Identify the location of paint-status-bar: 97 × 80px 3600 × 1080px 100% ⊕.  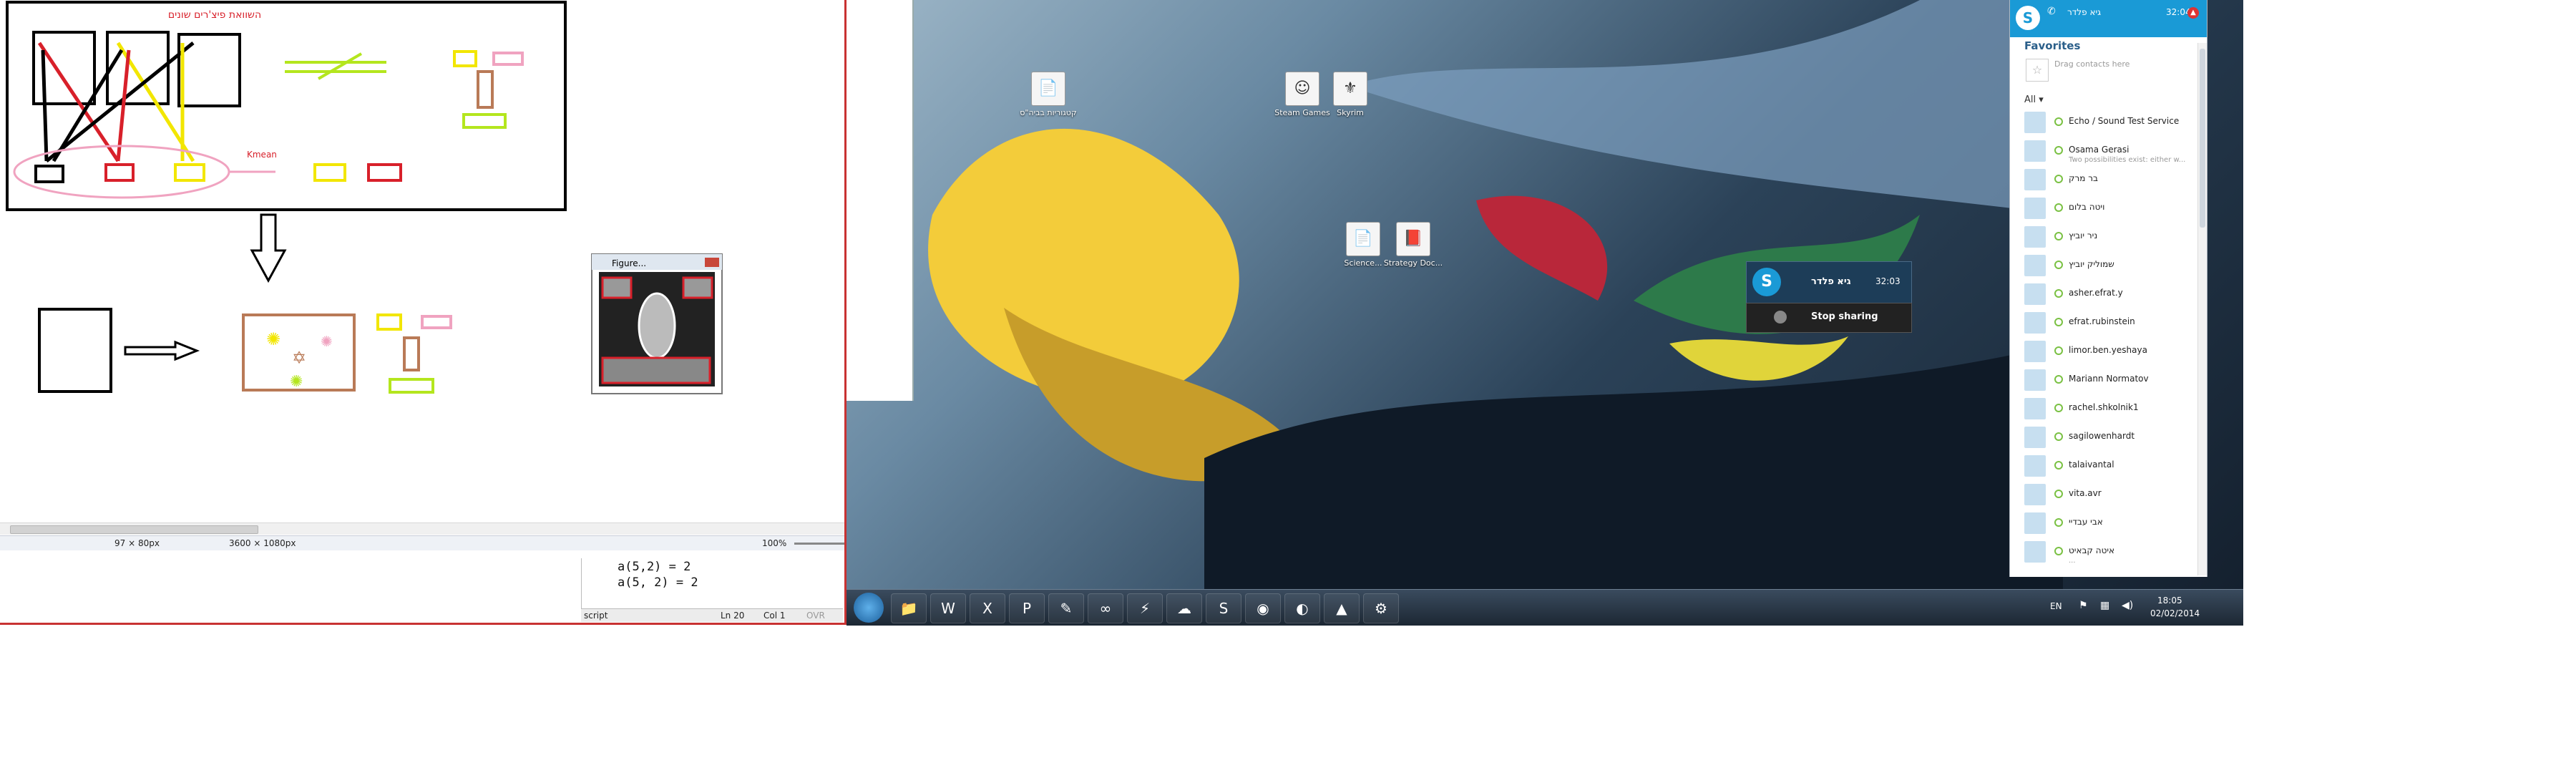
(422, 542).